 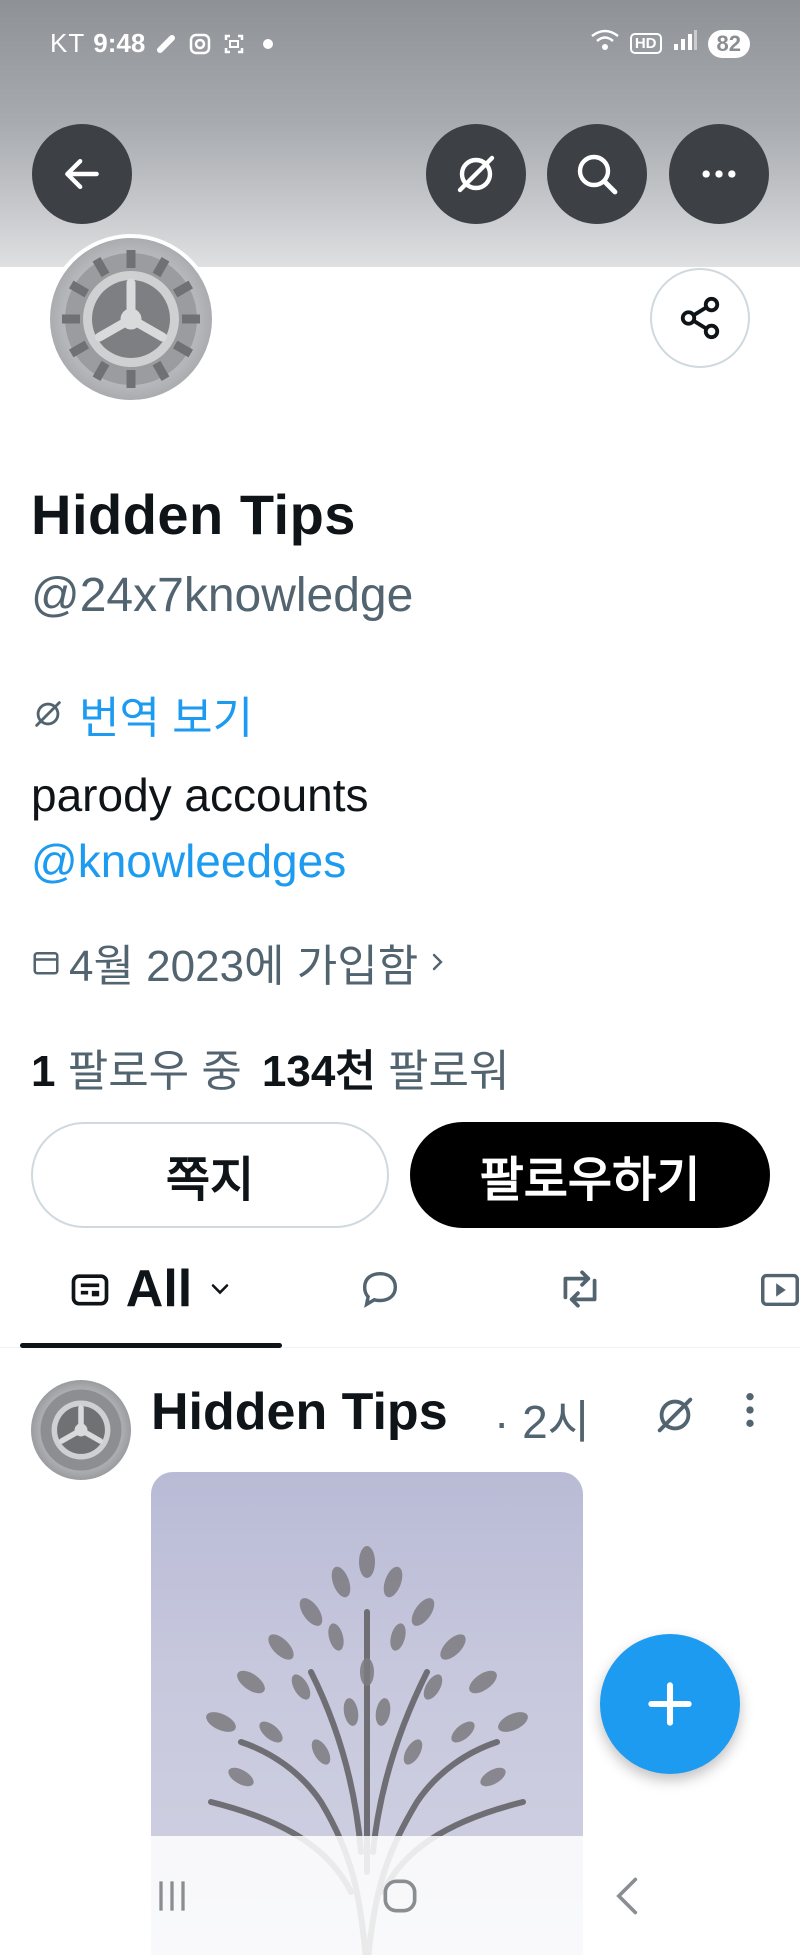 What do you see at coordinates (318, 1071) in the screenshot?
I see `followers-count: 134천` at bounding box center [318, 1071].